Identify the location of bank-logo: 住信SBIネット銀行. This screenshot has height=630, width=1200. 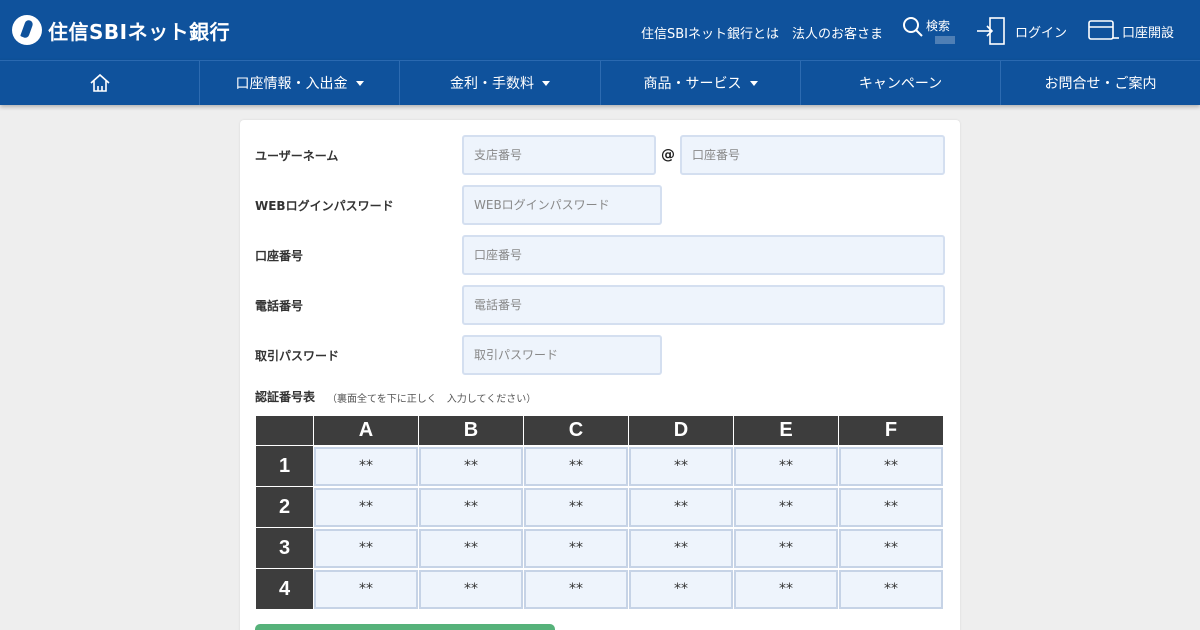
(121, 30).